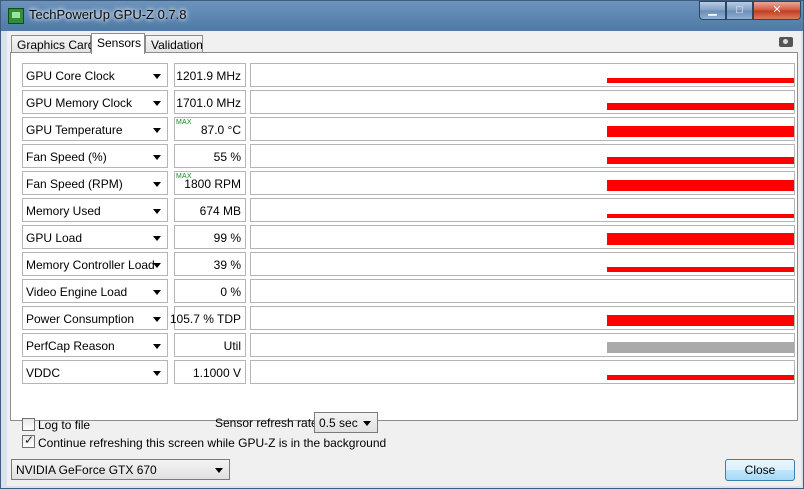  Describe the element at coordinates (79, 103) in the screenshot. I see `sensor-name-label: GPU Memory Clock` at that location.